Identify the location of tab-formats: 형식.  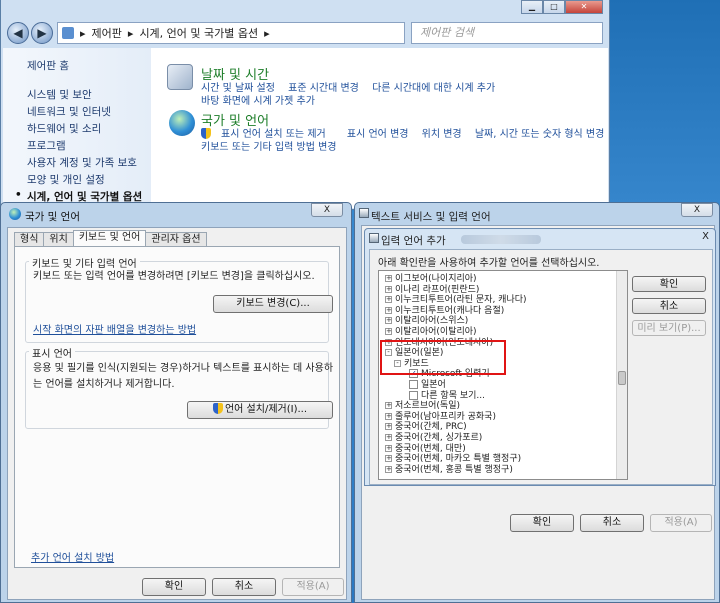
(29, 239).